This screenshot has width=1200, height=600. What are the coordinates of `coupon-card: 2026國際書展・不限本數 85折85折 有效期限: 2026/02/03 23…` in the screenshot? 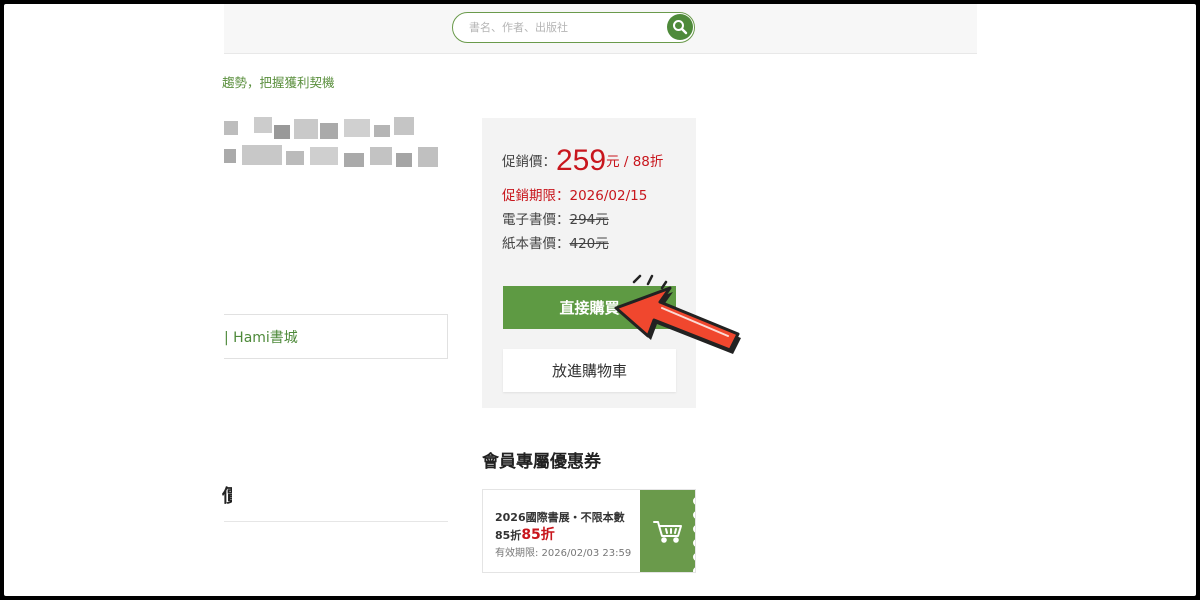 It's located at (589, 531).